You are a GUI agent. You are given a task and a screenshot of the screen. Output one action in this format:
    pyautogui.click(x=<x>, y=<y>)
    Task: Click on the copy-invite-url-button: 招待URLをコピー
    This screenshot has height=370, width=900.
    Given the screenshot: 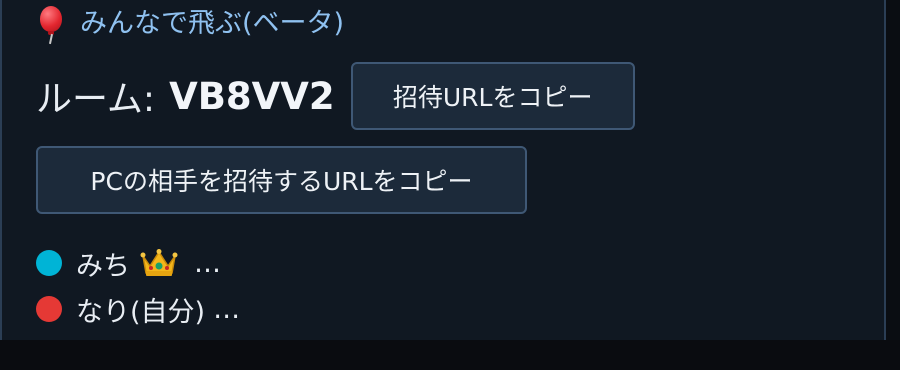 What is the action you would take?
    pyautogui.click(x=492, y=96)
    